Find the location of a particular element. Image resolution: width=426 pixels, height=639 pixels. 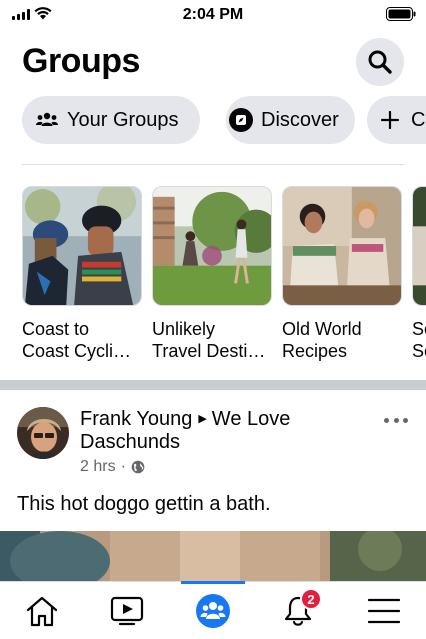

nav-home is located at coordinates (42, 610).